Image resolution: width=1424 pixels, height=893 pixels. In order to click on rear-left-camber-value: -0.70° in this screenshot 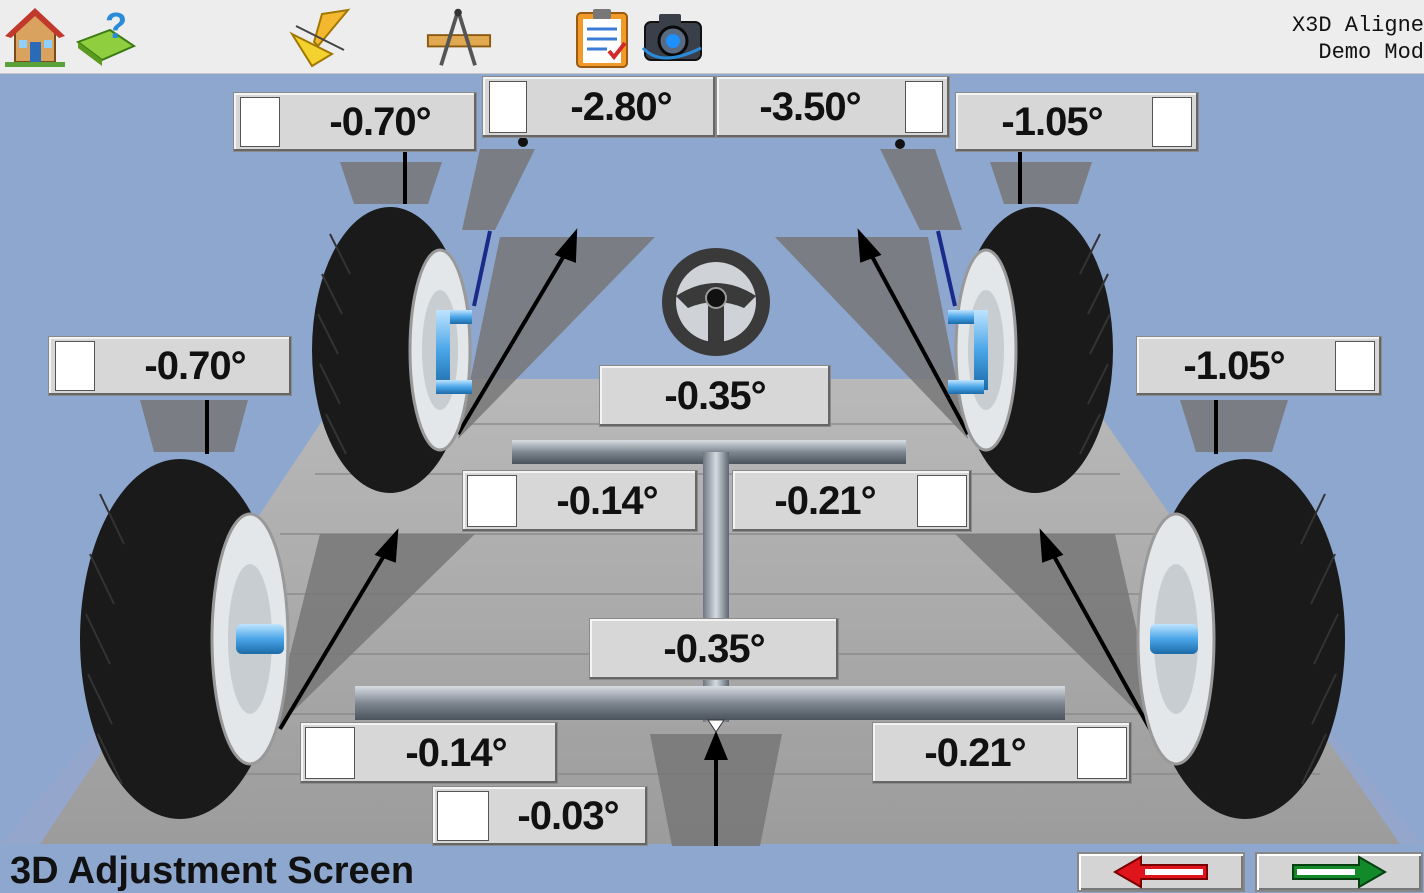, I will do `click(195, 365)`.